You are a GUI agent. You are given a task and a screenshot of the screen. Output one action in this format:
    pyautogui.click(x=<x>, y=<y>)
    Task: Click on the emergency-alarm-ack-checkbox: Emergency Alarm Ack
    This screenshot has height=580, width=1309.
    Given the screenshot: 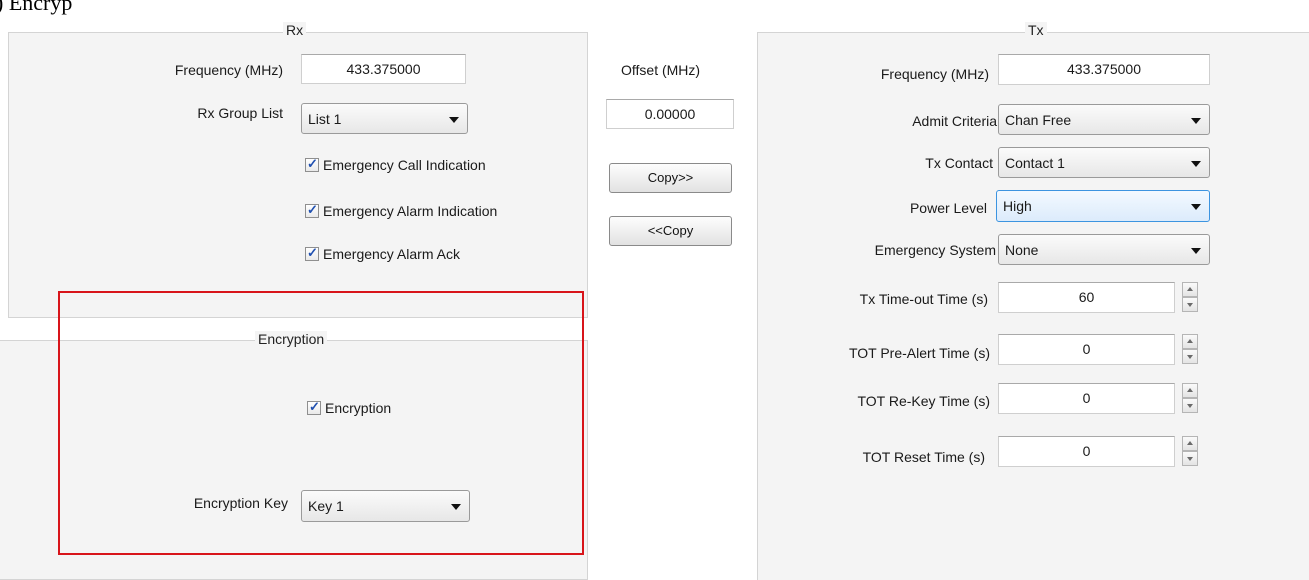 What is the action you would take?
    pyautogui.click(x=382, y=253)
    